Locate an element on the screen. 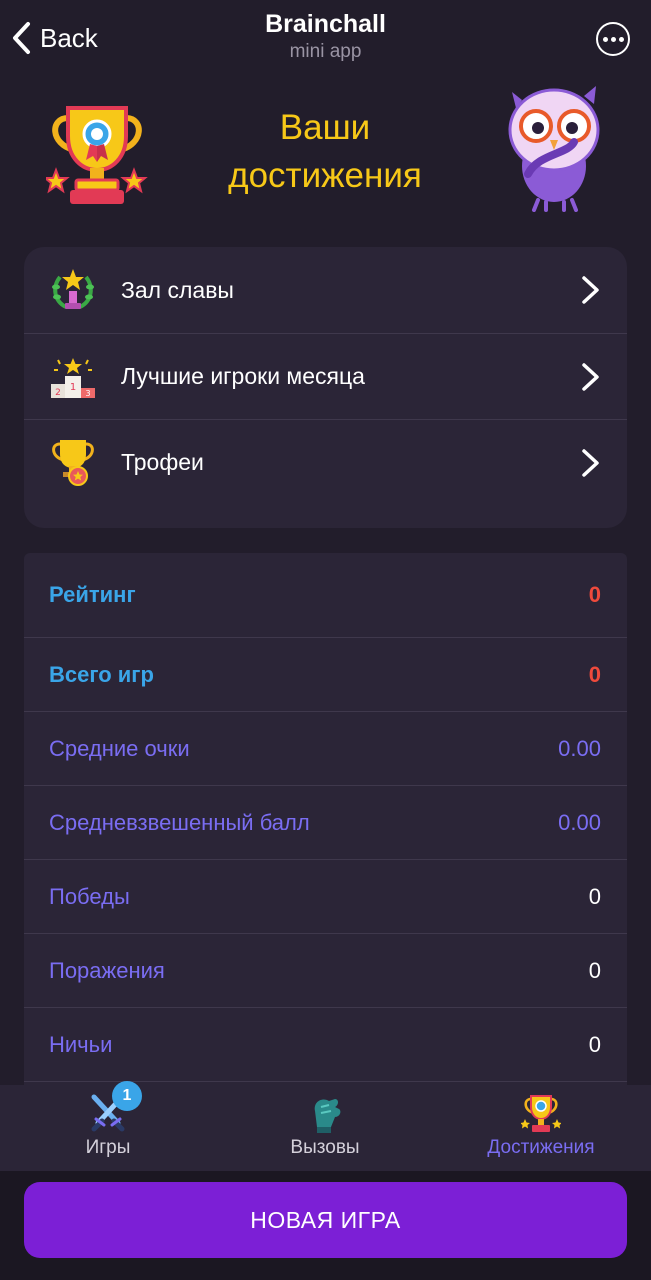 The width and height of the screenshot is (651, 1280). app-title-block: Brainchall mini app is located at coordinates (325, 36).